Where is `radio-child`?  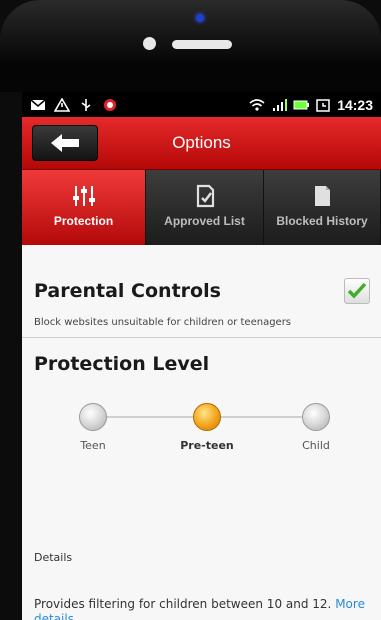 radio-child is located at coordinates (316, 417).